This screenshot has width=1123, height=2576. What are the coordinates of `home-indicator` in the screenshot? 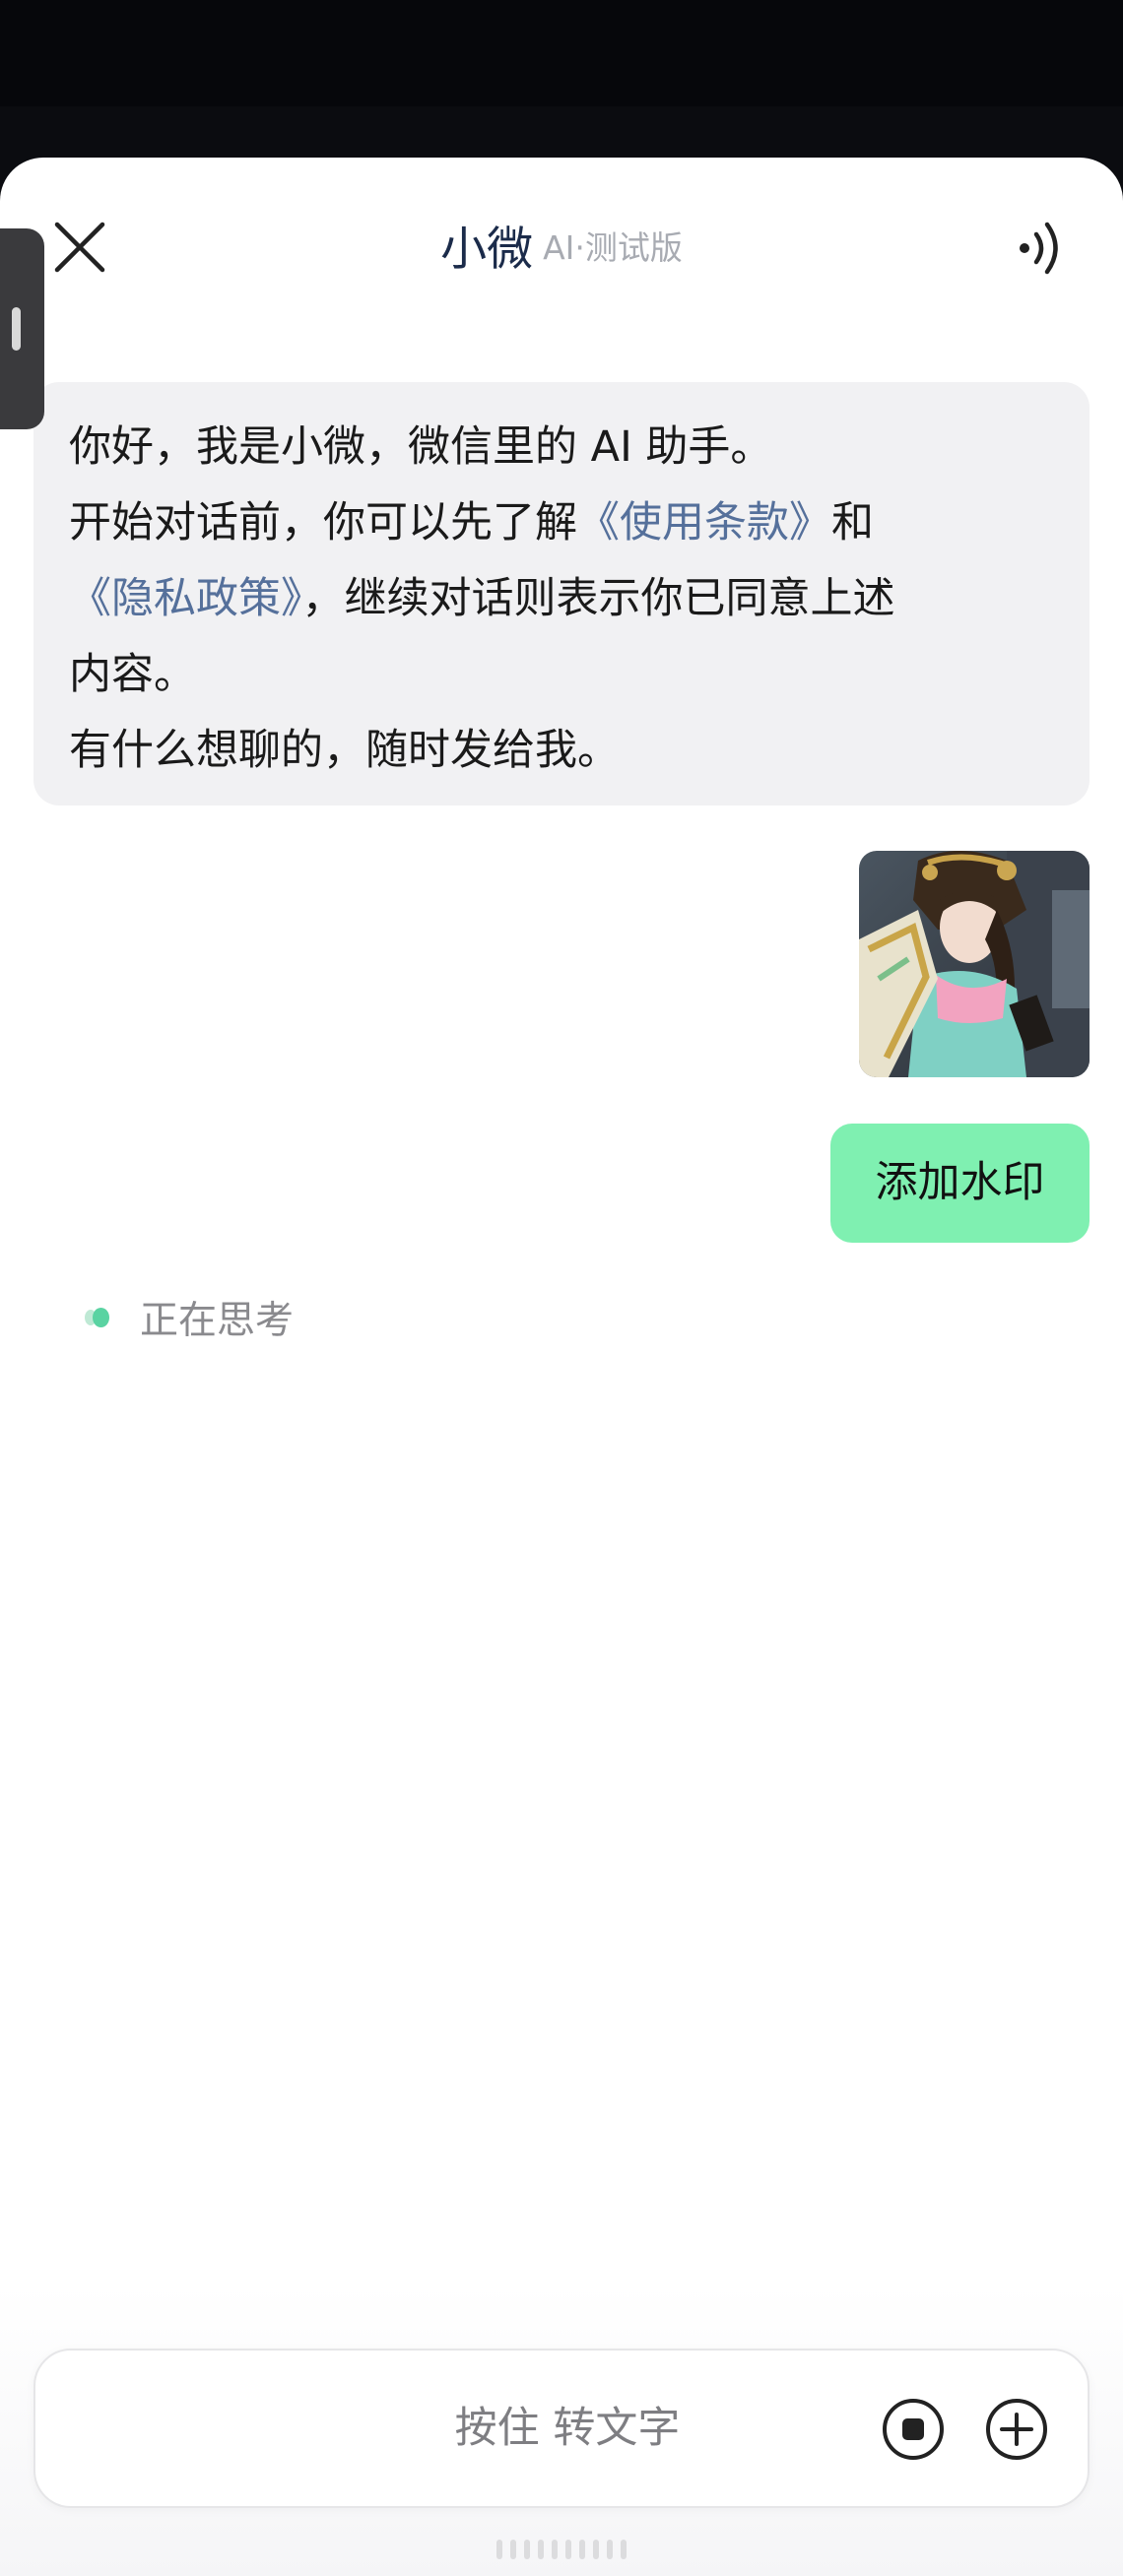 It's located at (561, 2549).